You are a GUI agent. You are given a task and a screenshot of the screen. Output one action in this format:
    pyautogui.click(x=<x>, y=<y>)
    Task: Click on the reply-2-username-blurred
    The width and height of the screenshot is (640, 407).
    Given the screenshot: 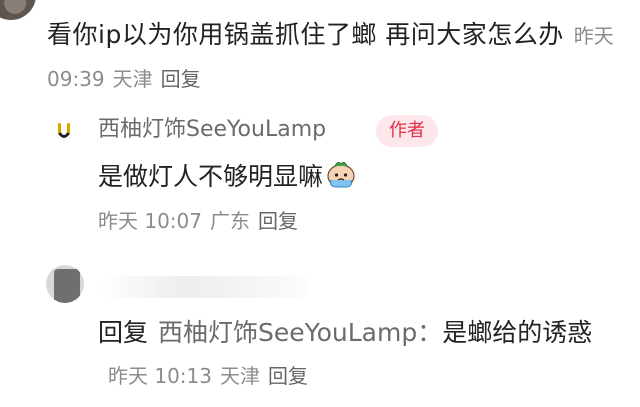 What is the action you would take?
    pyautogui.click(x=205, y=287)
    